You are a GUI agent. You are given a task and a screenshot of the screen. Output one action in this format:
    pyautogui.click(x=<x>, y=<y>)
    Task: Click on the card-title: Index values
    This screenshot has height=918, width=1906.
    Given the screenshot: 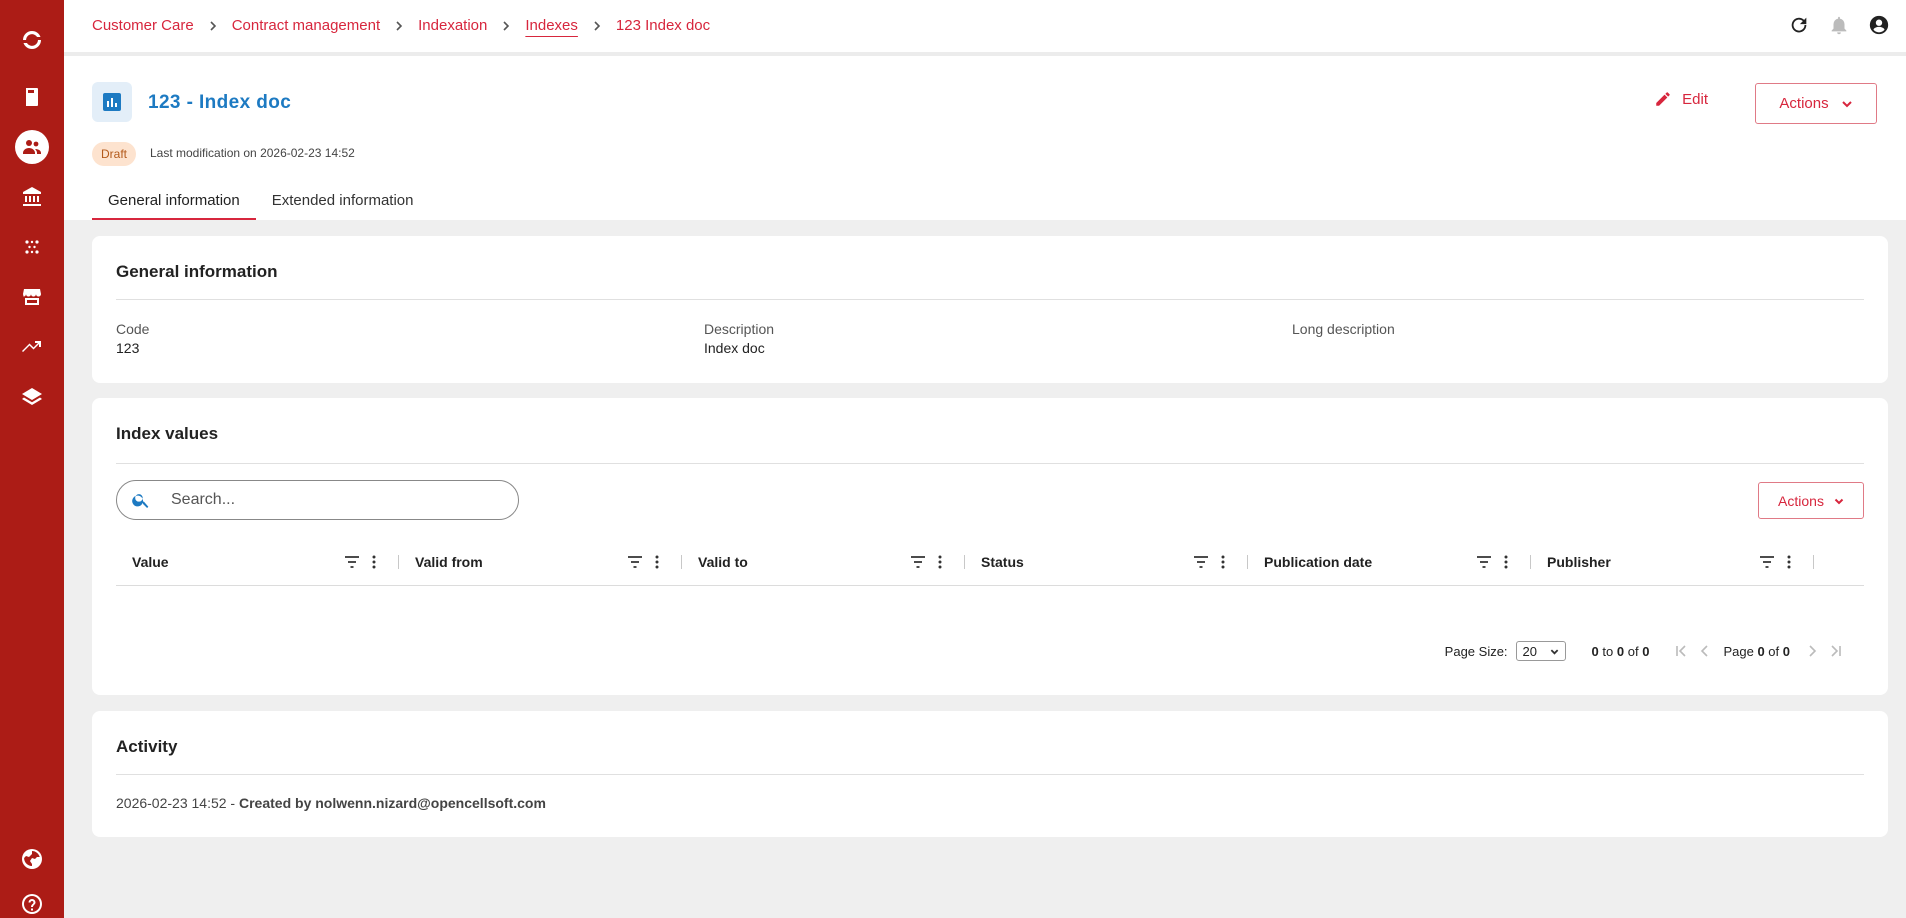 What is the action you would take?
    pyautogui.click(x=167, y=433)
    